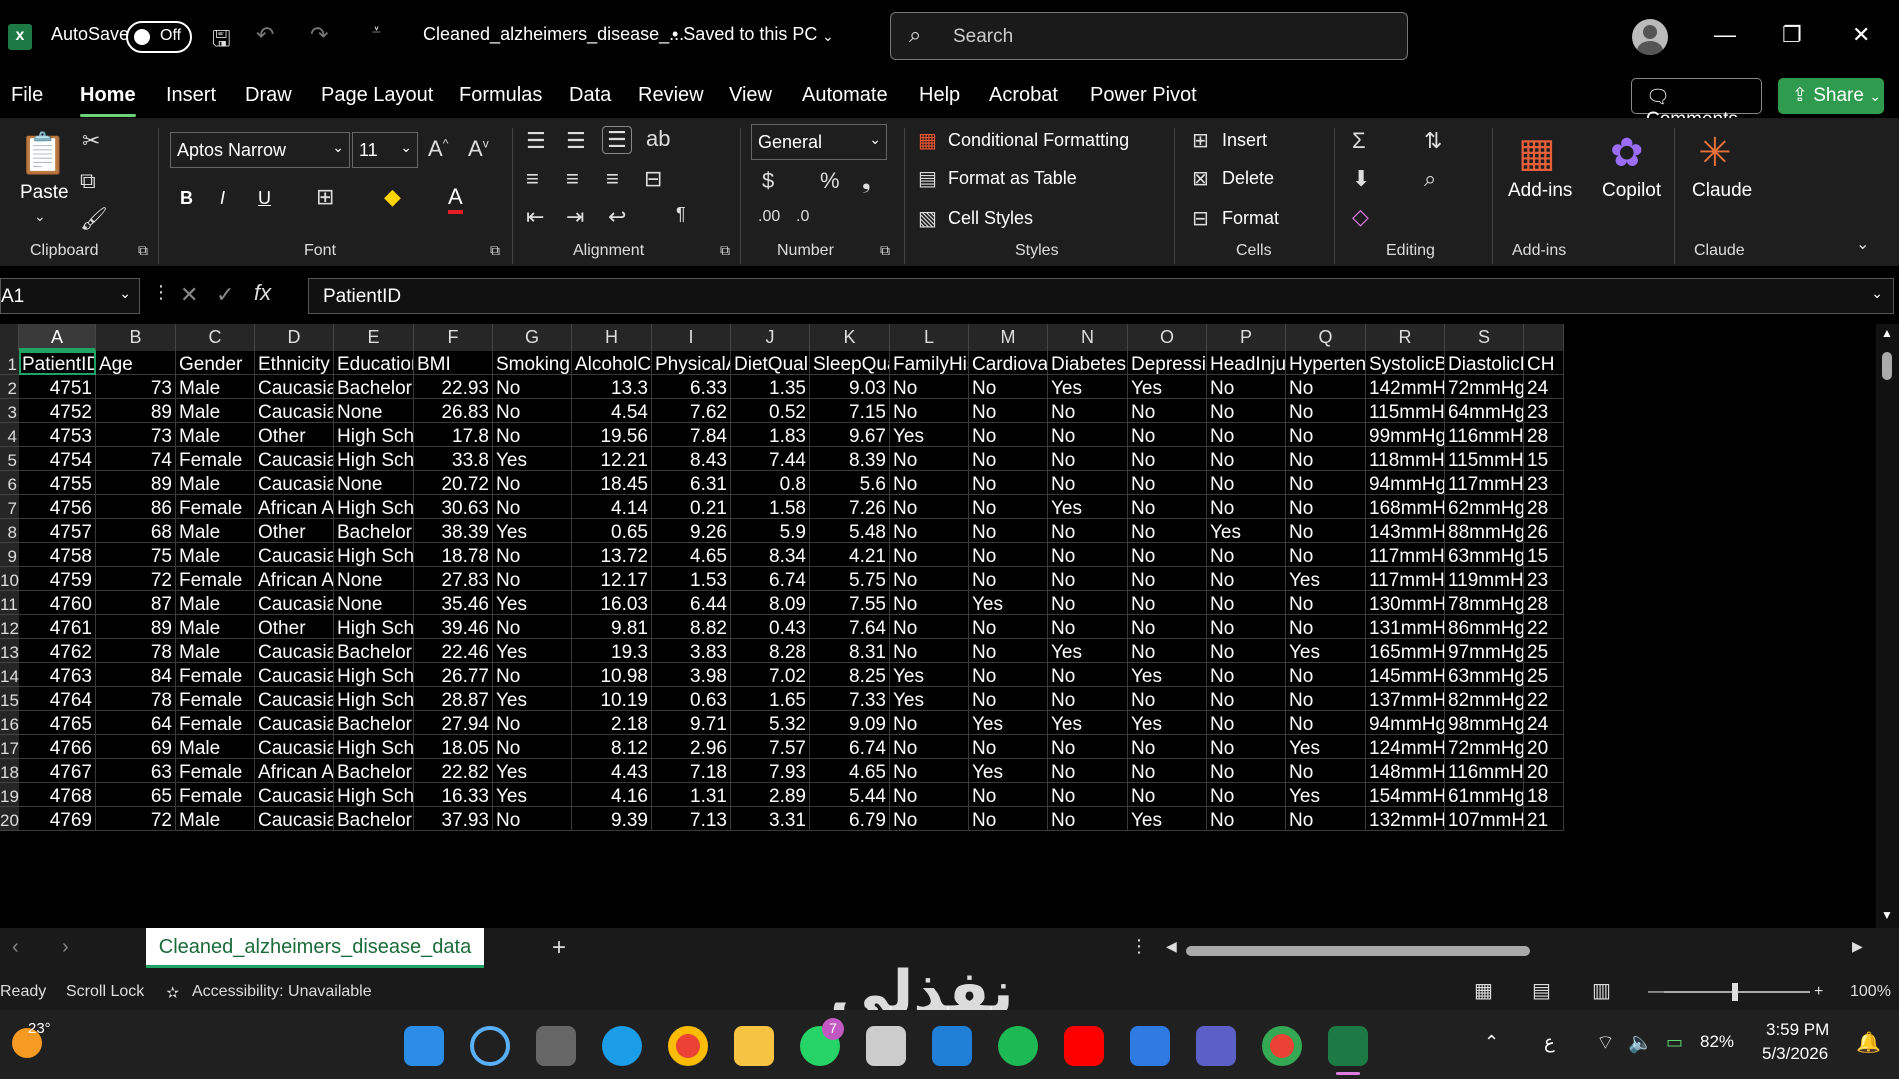  What do you see at coordinates (136, 771) in the screenshot?
I see `table-cell: 63` at bounding box center [136, 771].